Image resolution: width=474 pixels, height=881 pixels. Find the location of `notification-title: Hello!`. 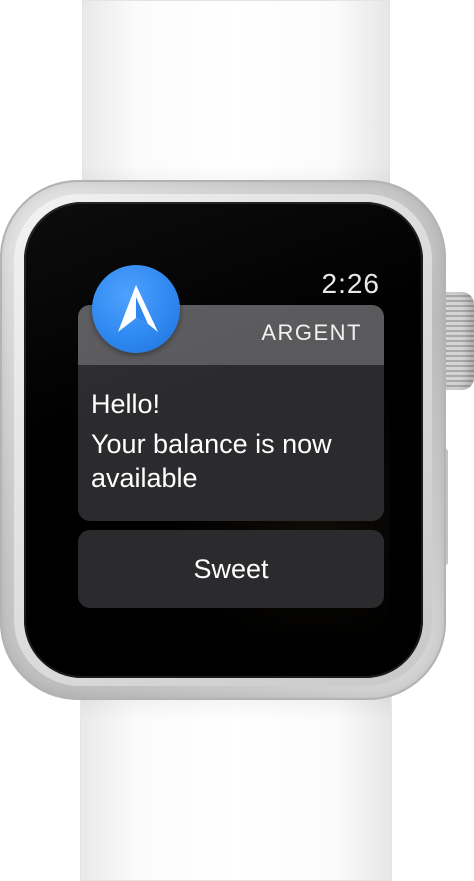

notification-title: Hello! is located at coordinates (126, 404).